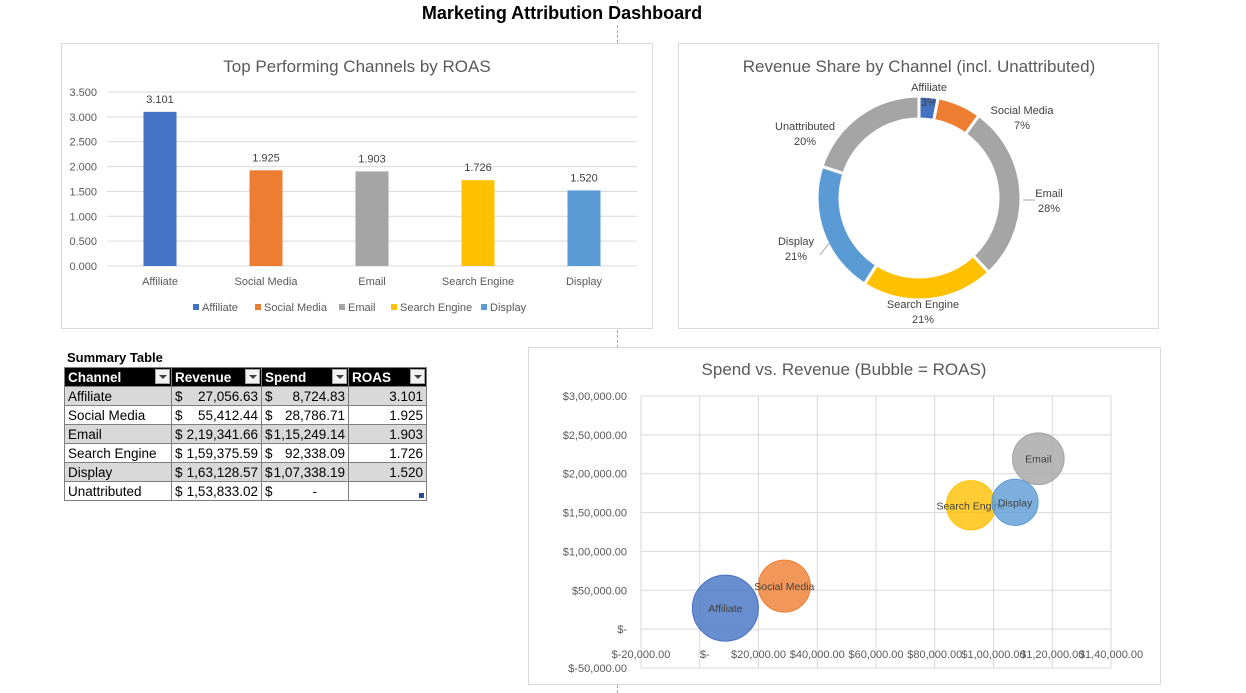 Image resolution: width=1246 pixels, height=693 pixels. I want to click on bar-display, so click(584, 228).